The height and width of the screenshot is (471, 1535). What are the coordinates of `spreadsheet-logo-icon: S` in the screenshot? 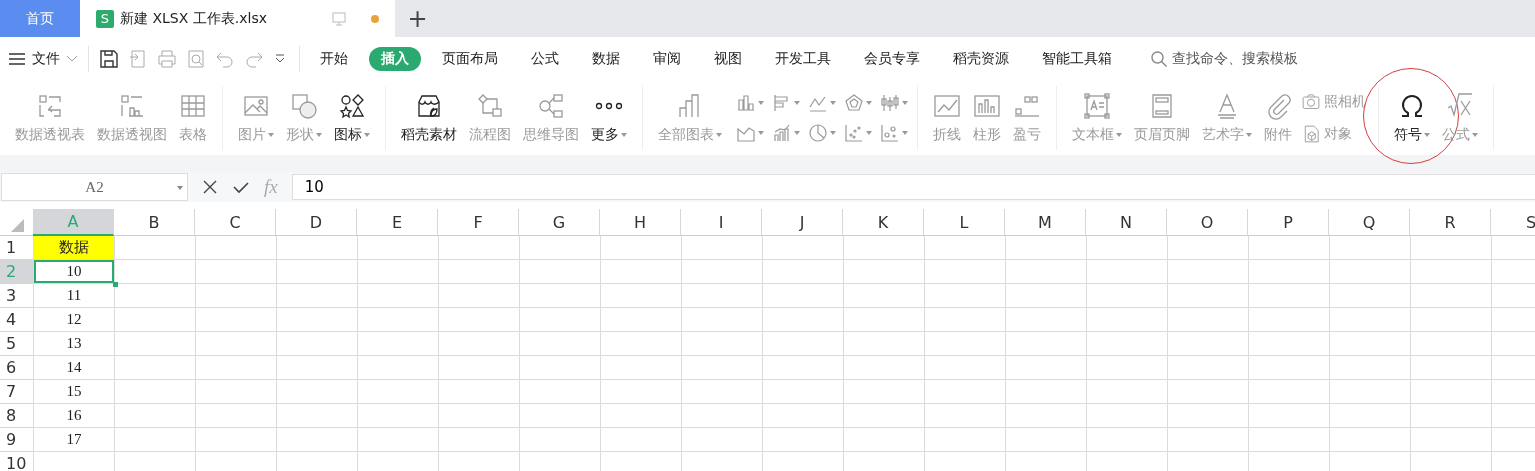 It's located at (105, 18).